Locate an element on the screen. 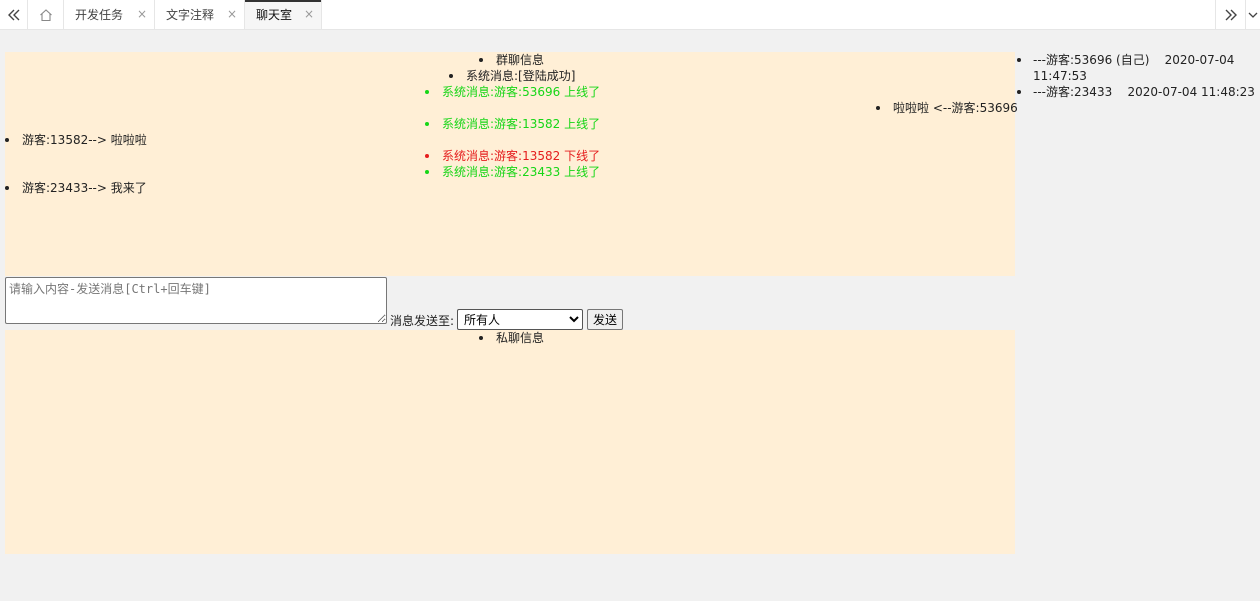 The width and height of the screenshot is (1260, 601). recipient-select: 所有人 is located at coordinates (520, 319).